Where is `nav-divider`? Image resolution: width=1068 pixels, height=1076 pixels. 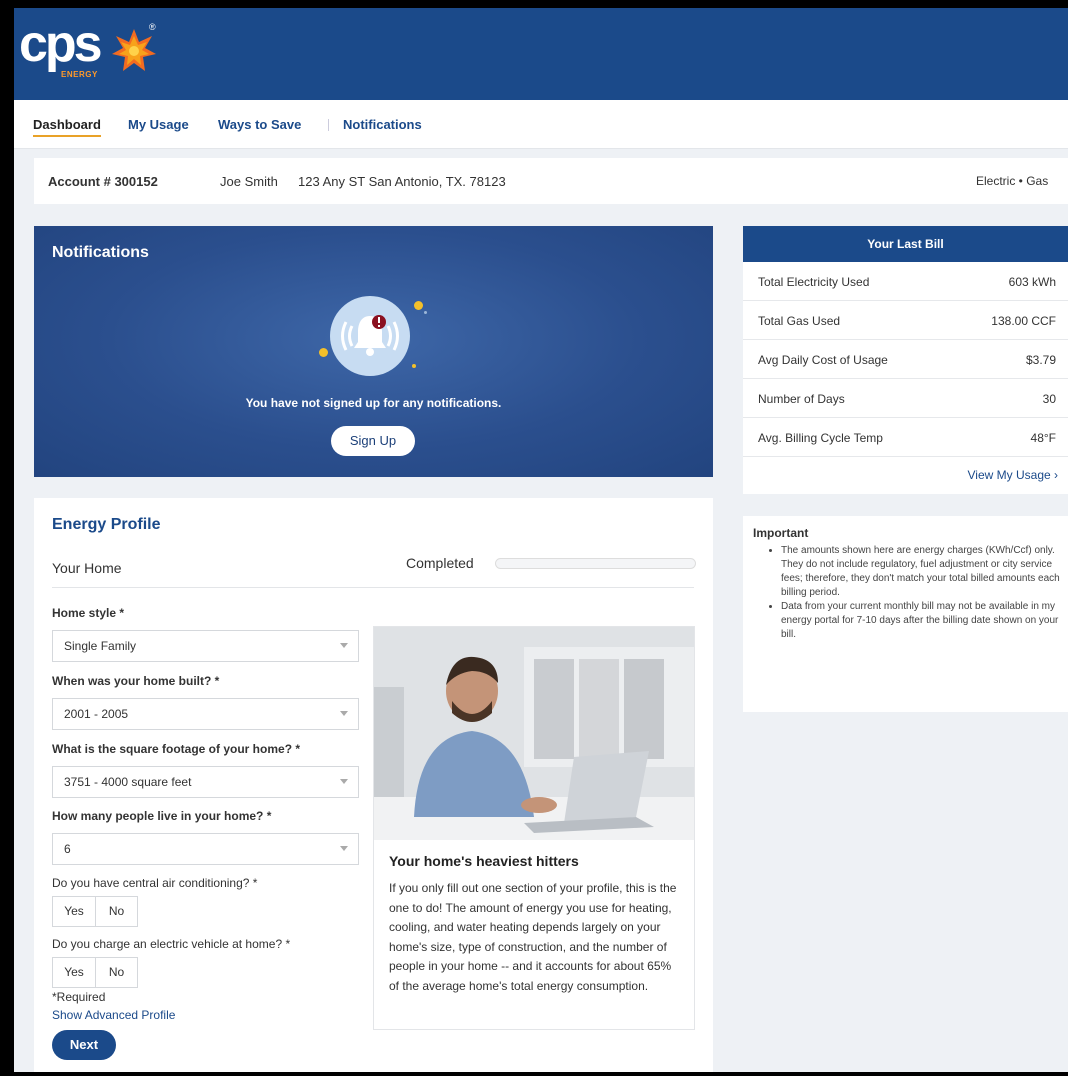 nav-divider is located at coordinates (328, 125).